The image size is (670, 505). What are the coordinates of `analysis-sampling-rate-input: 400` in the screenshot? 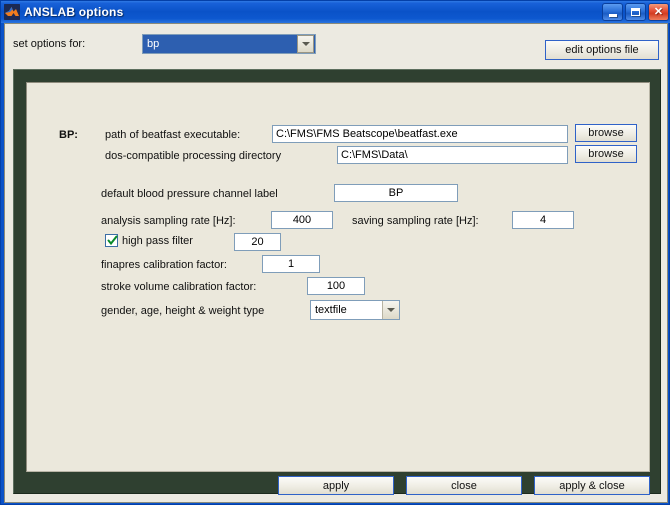 It's located at (302, 220).